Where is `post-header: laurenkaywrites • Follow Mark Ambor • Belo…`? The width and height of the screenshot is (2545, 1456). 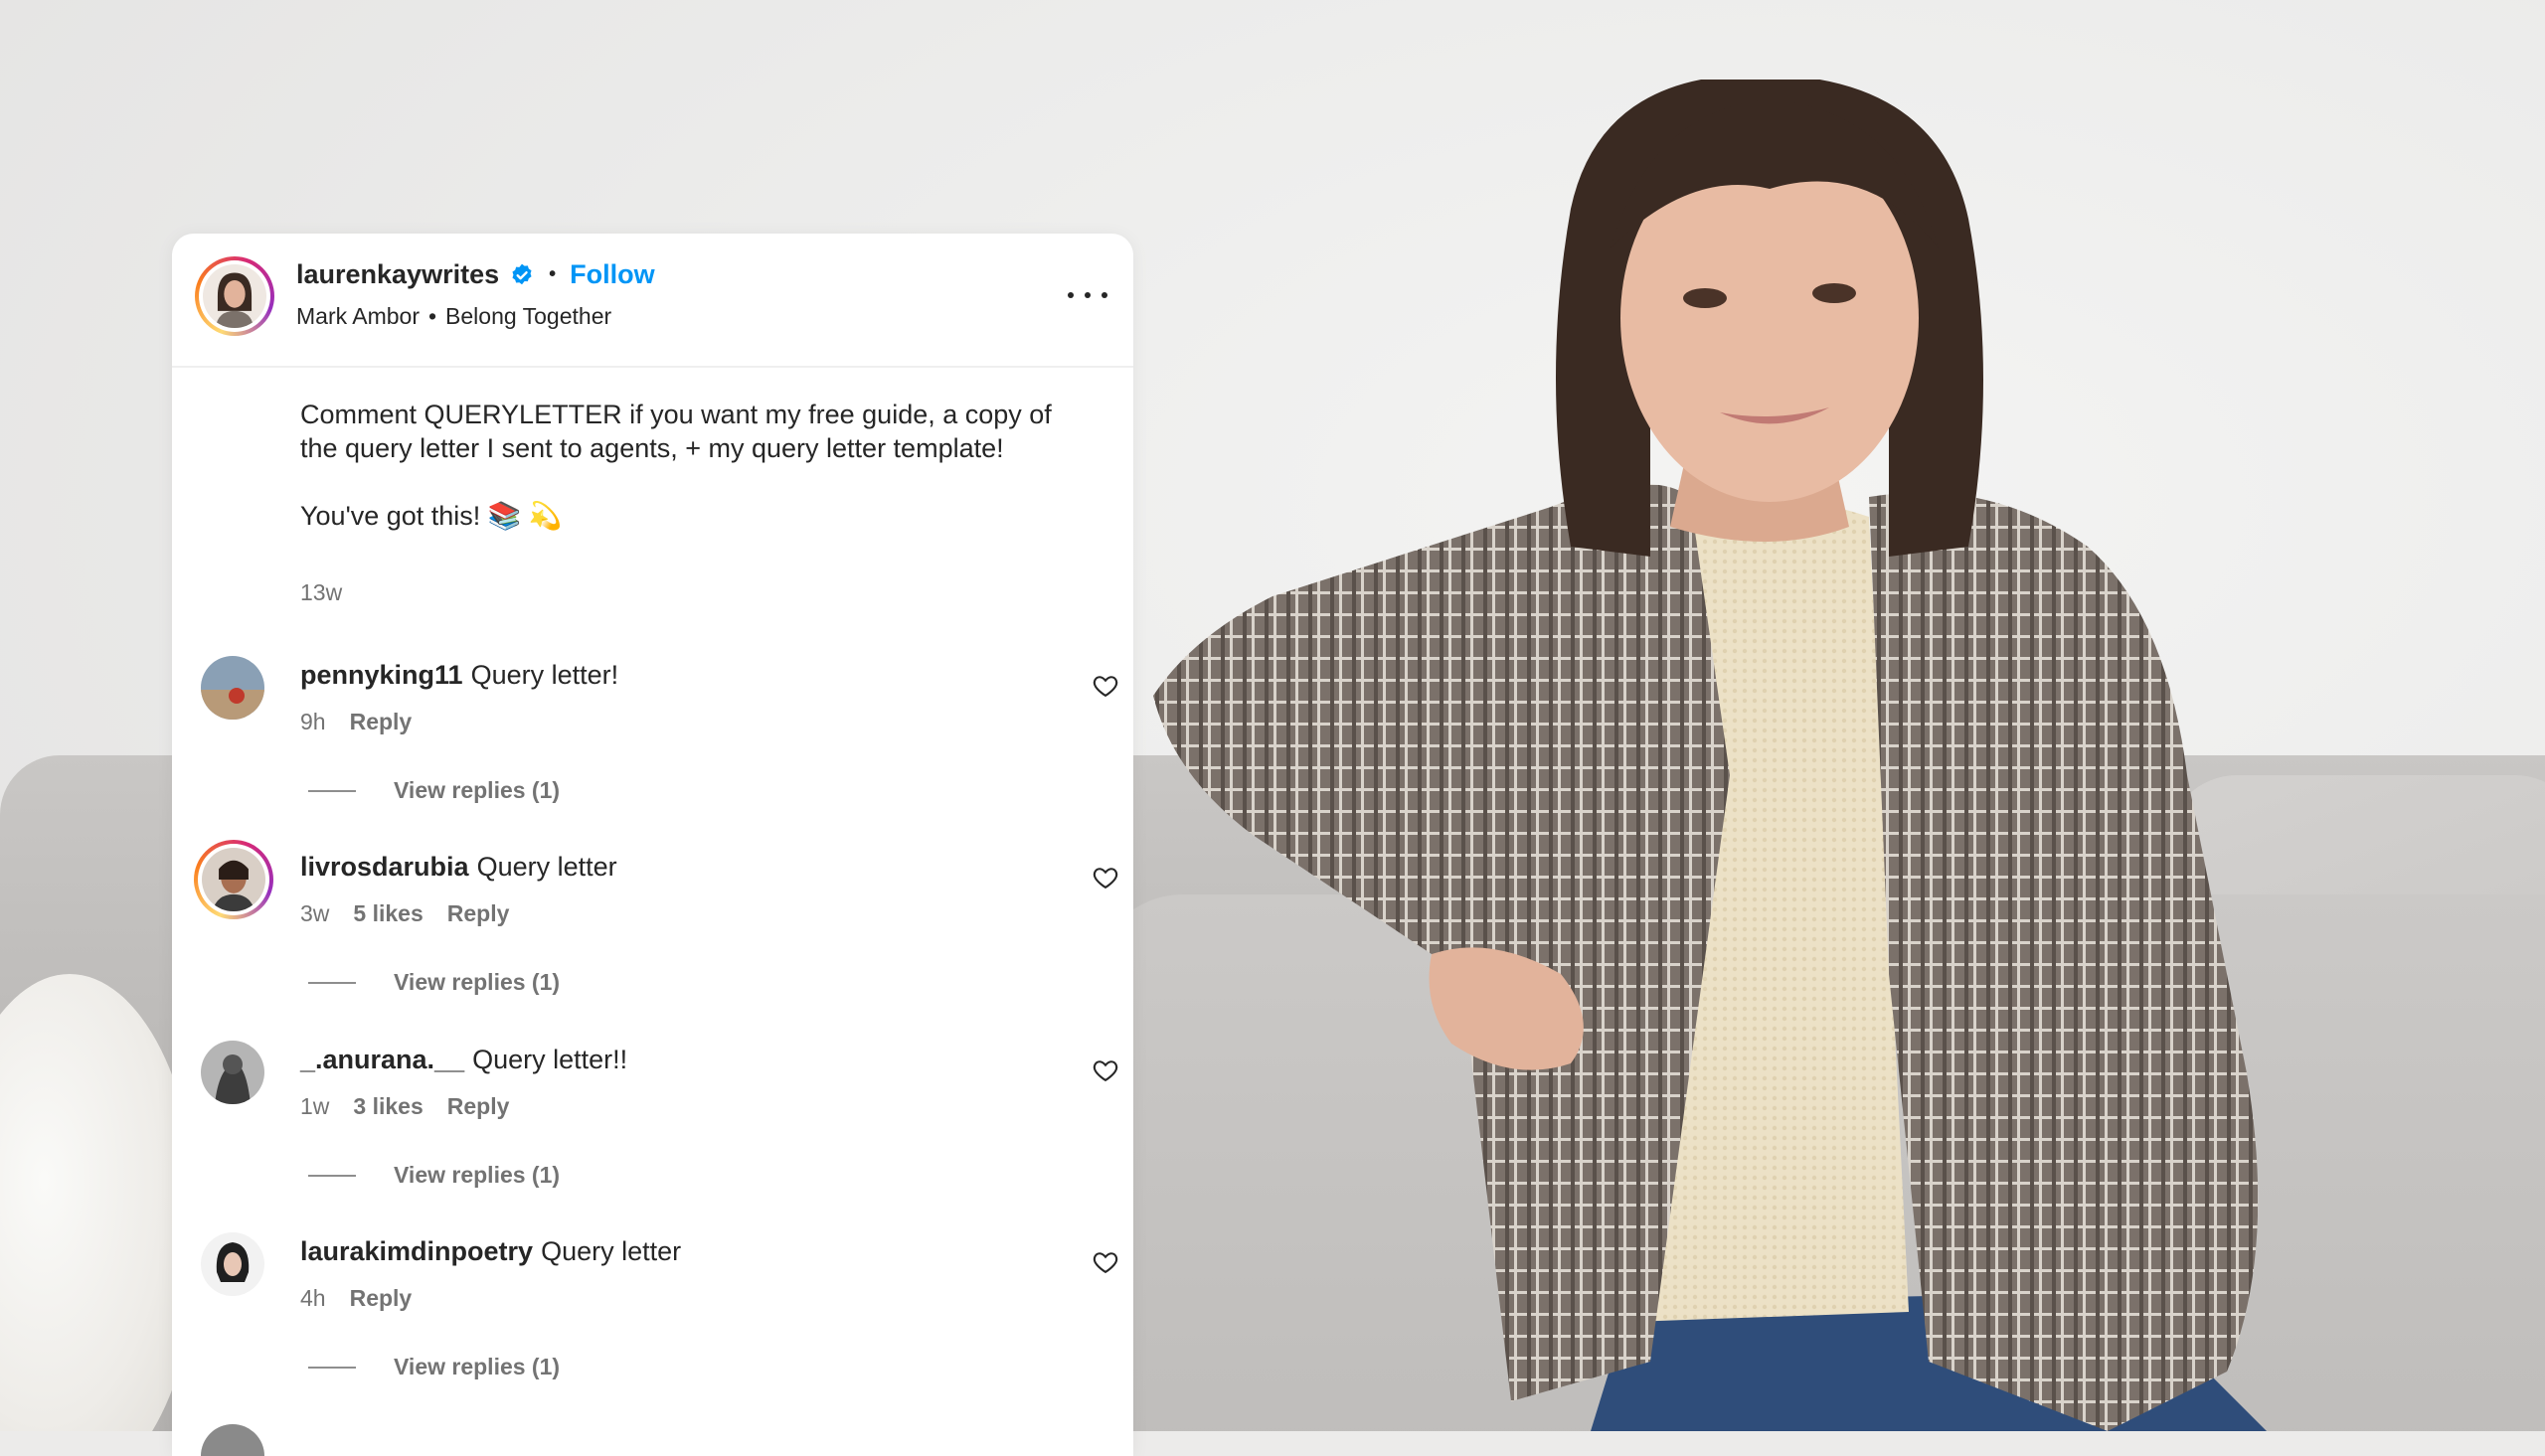 post-header: laurenkaywrites • Follow Mark Ambor • Belo… is located at coordinates (652, 301).